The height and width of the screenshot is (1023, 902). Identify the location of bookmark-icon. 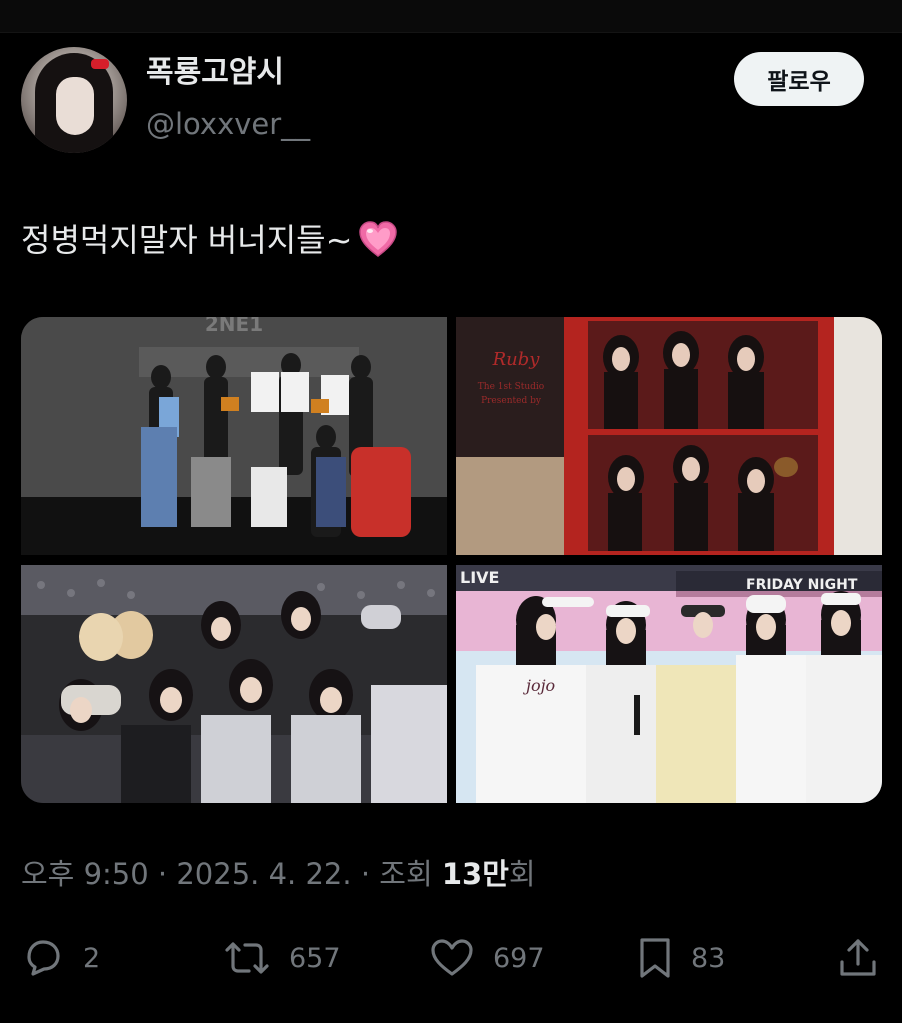
(655, 958).